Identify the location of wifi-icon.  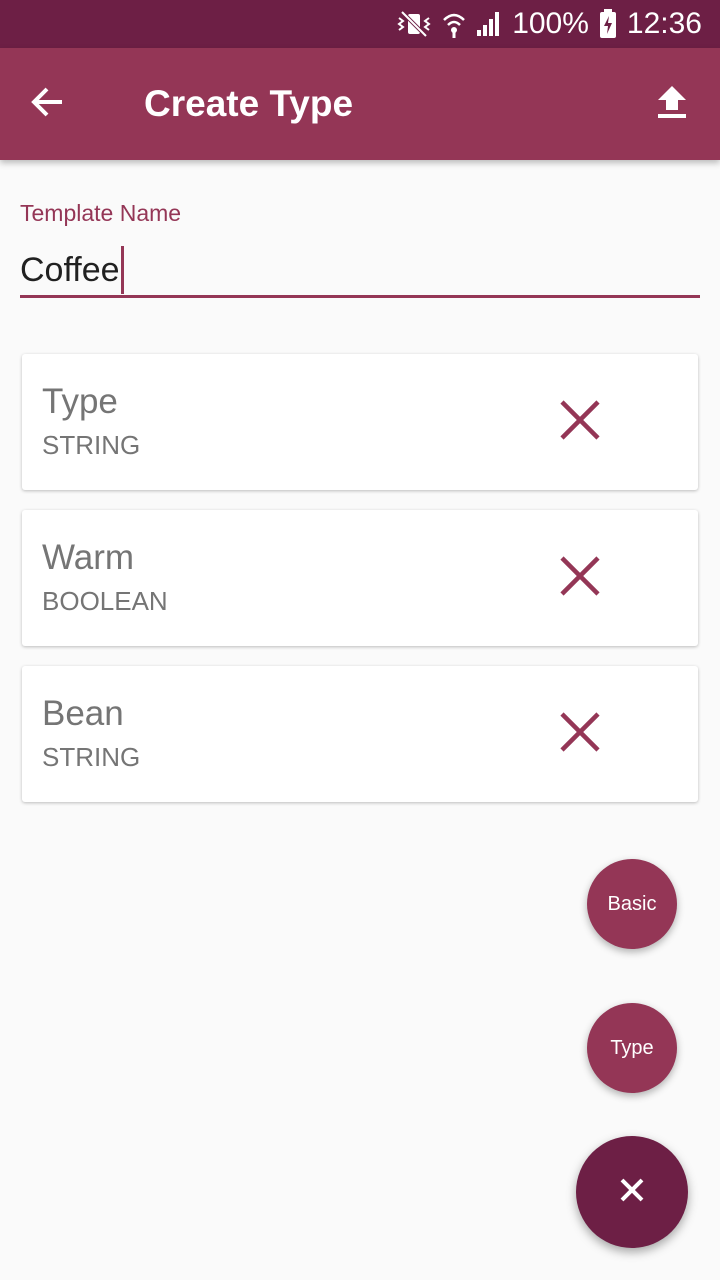
(454, 24).